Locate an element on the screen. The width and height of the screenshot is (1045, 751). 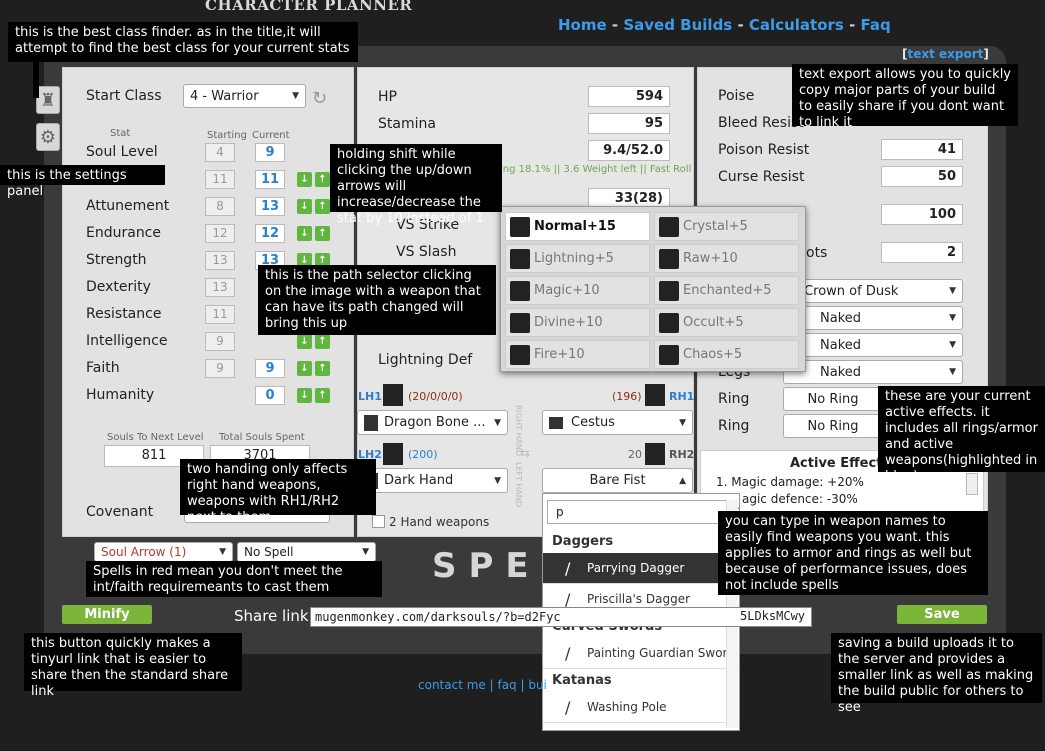
two-hand-checkbox is located at coordinates (378, 521).